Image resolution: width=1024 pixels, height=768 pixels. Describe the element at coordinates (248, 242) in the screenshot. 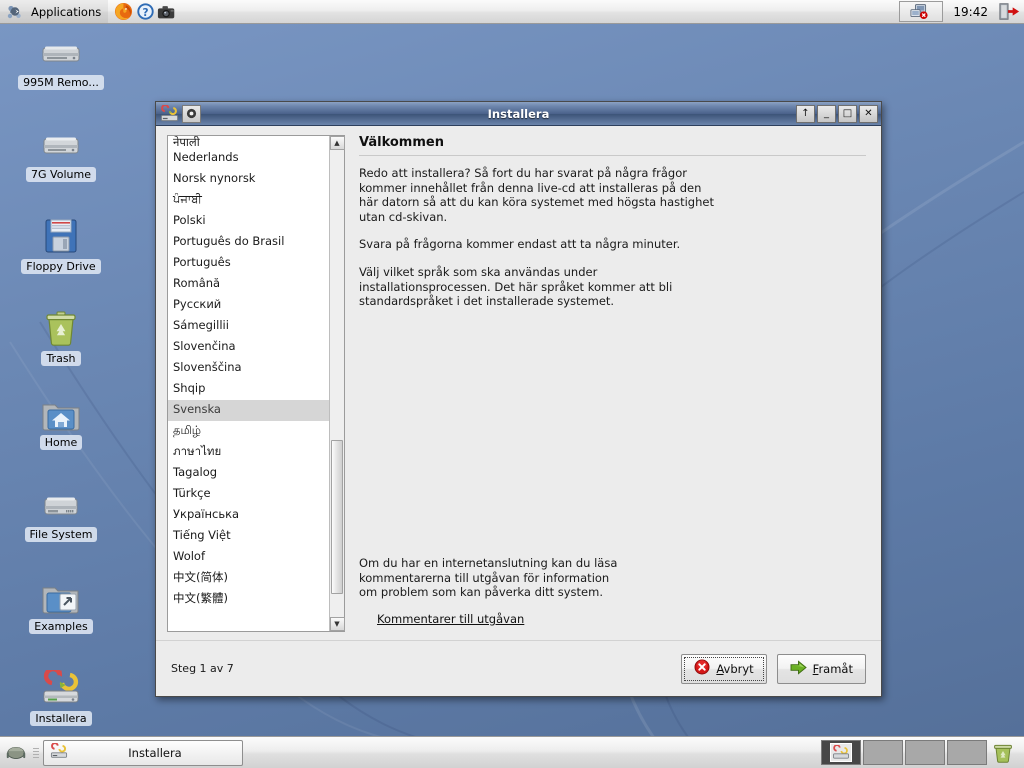

I see `language-list-item: Português do Brasil` at that location.